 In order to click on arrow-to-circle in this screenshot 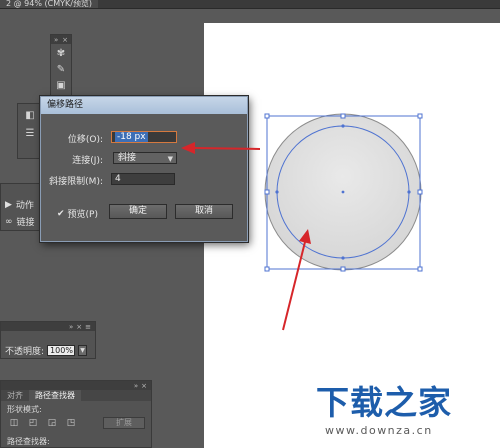, I will do `click(296, 280)`.